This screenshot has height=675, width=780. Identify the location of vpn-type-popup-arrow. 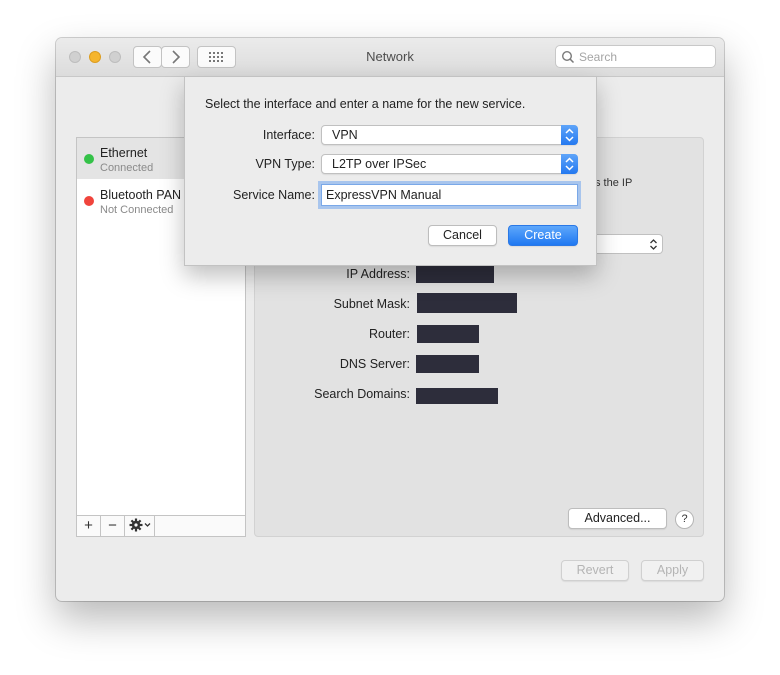
(569, 164).